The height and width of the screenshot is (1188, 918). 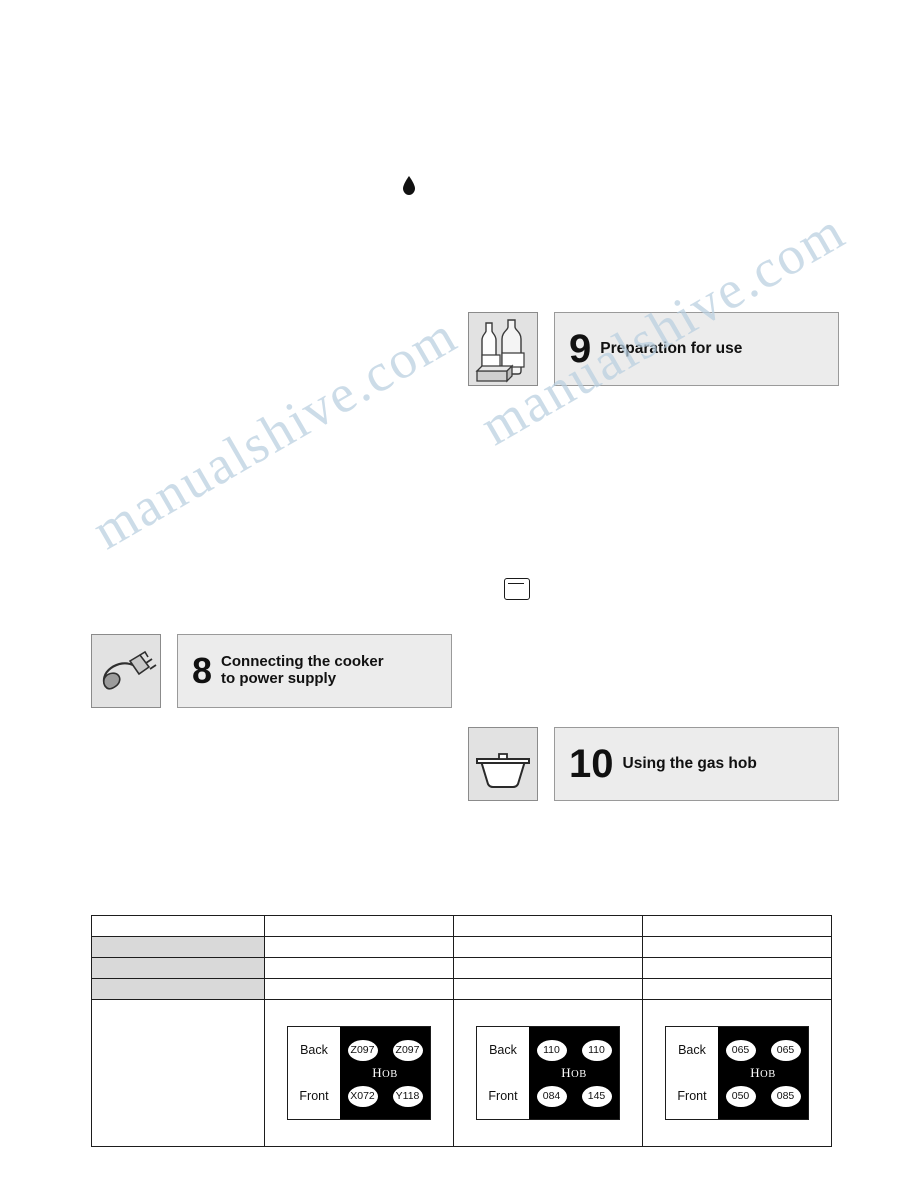 What do you see at coordinates (503, 1050) in the screenshot?
I see `hob-2-label-back: Back` at bounding box center [503, 1050].